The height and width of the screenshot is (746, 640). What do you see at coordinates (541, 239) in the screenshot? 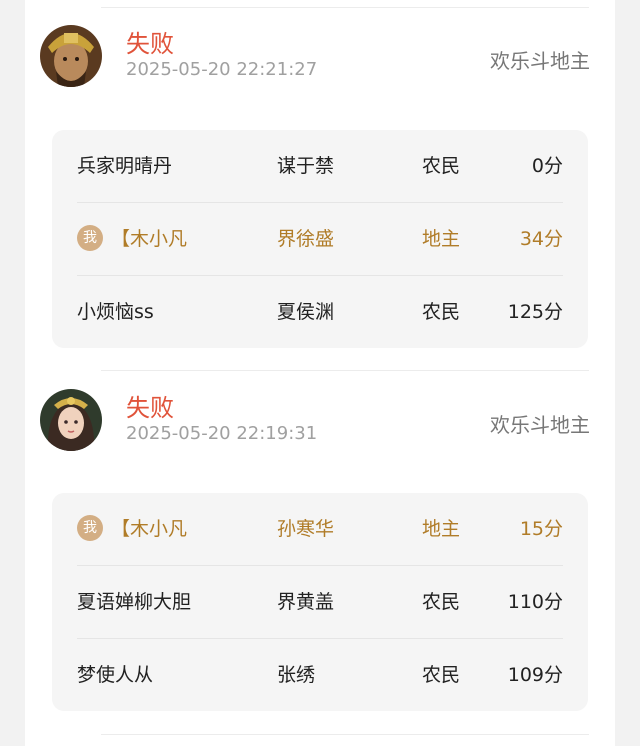
I see `player-score: 34分` at bounding box center [541, 239].